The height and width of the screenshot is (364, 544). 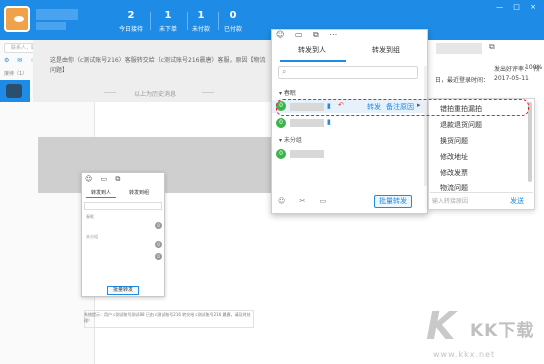 What do you see at coordinates (130, 29) in the screenshot?
I see `stat-today-label: 今日接待` at bounding box center [130, 29].